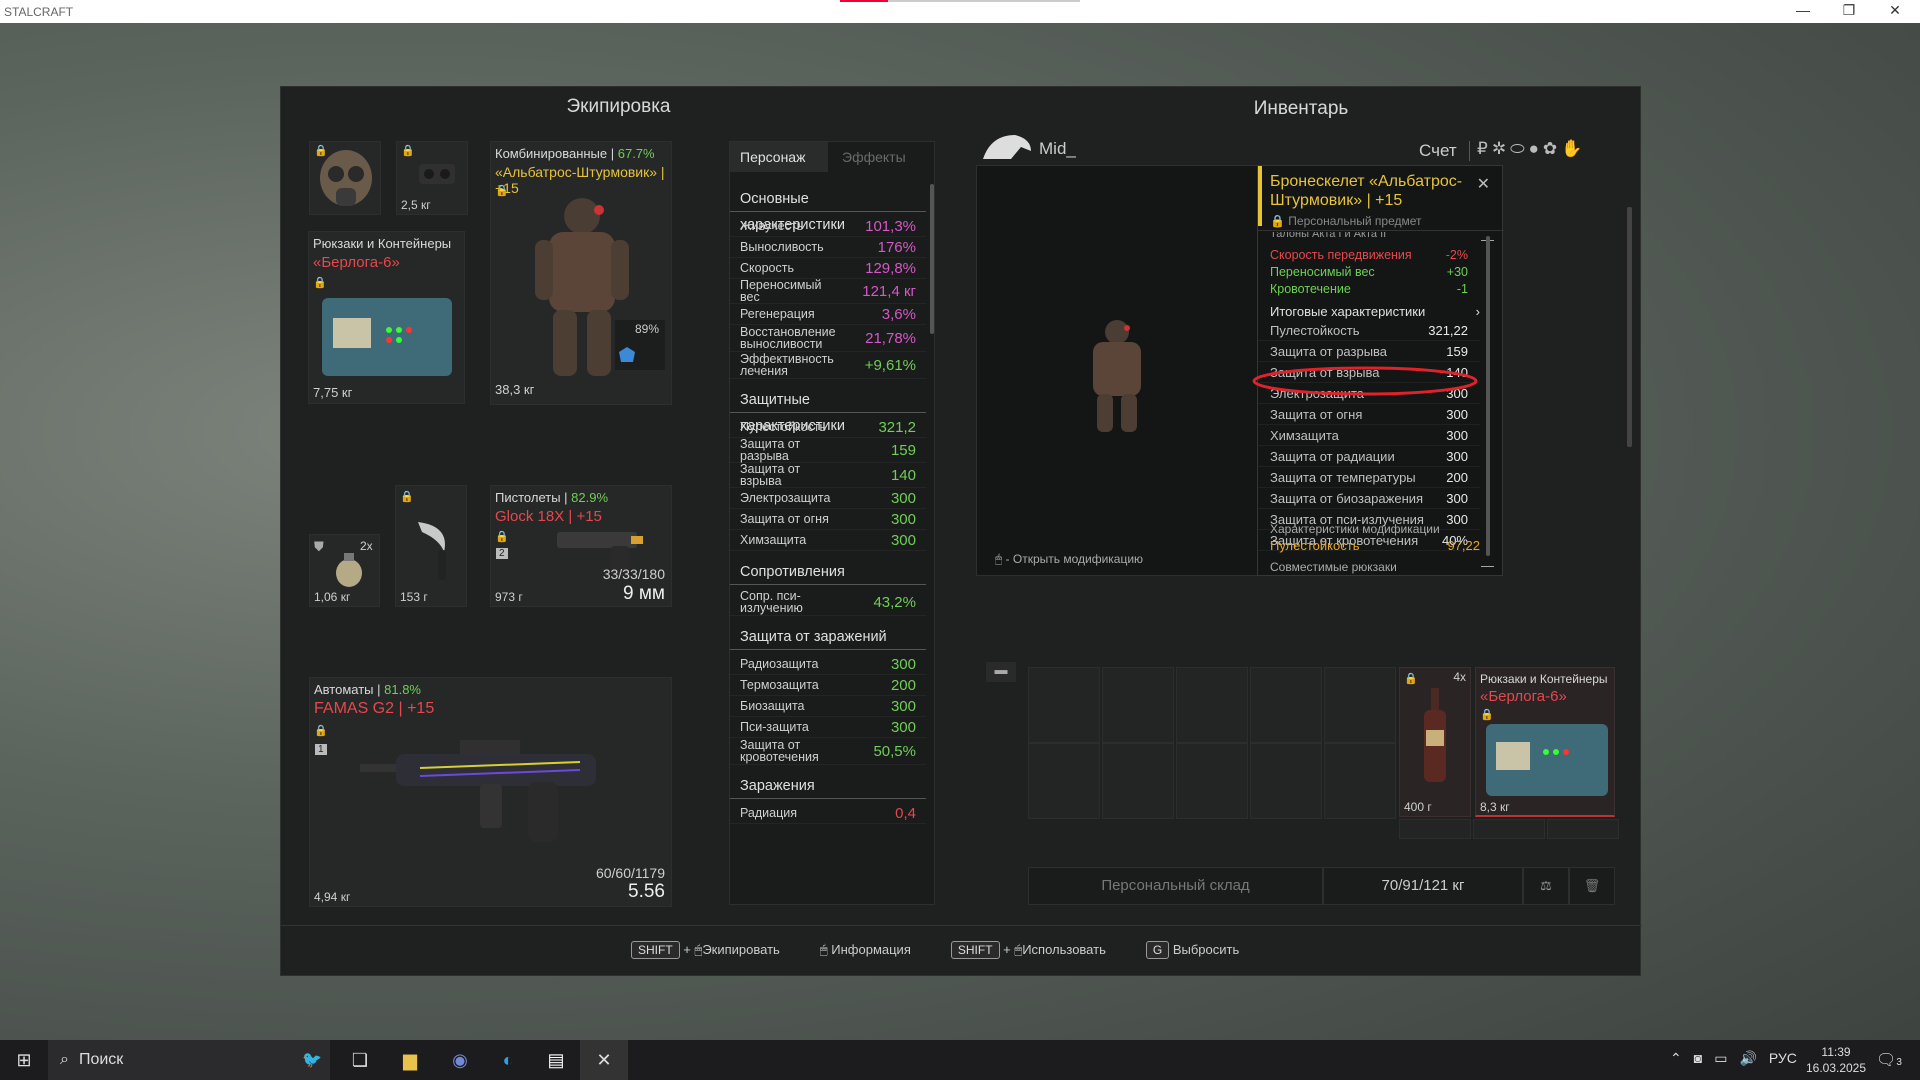 This screenshot has width=1920, height=1080. Describe the element at coordinates (1836, 1060) in the screenshot. I see `clock: 11:39 16.03.2025` at that location.